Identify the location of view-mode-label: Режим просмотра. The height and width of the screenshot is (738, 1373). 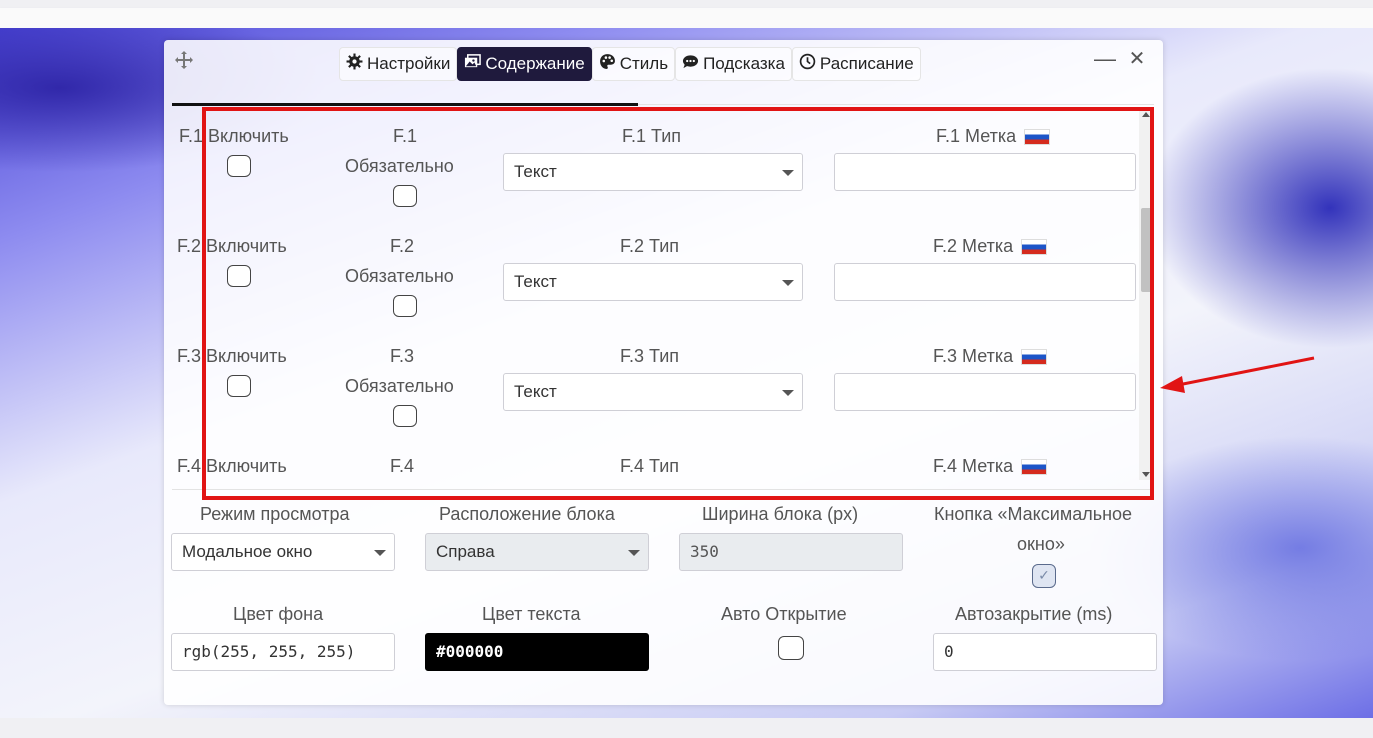
(275, 514).